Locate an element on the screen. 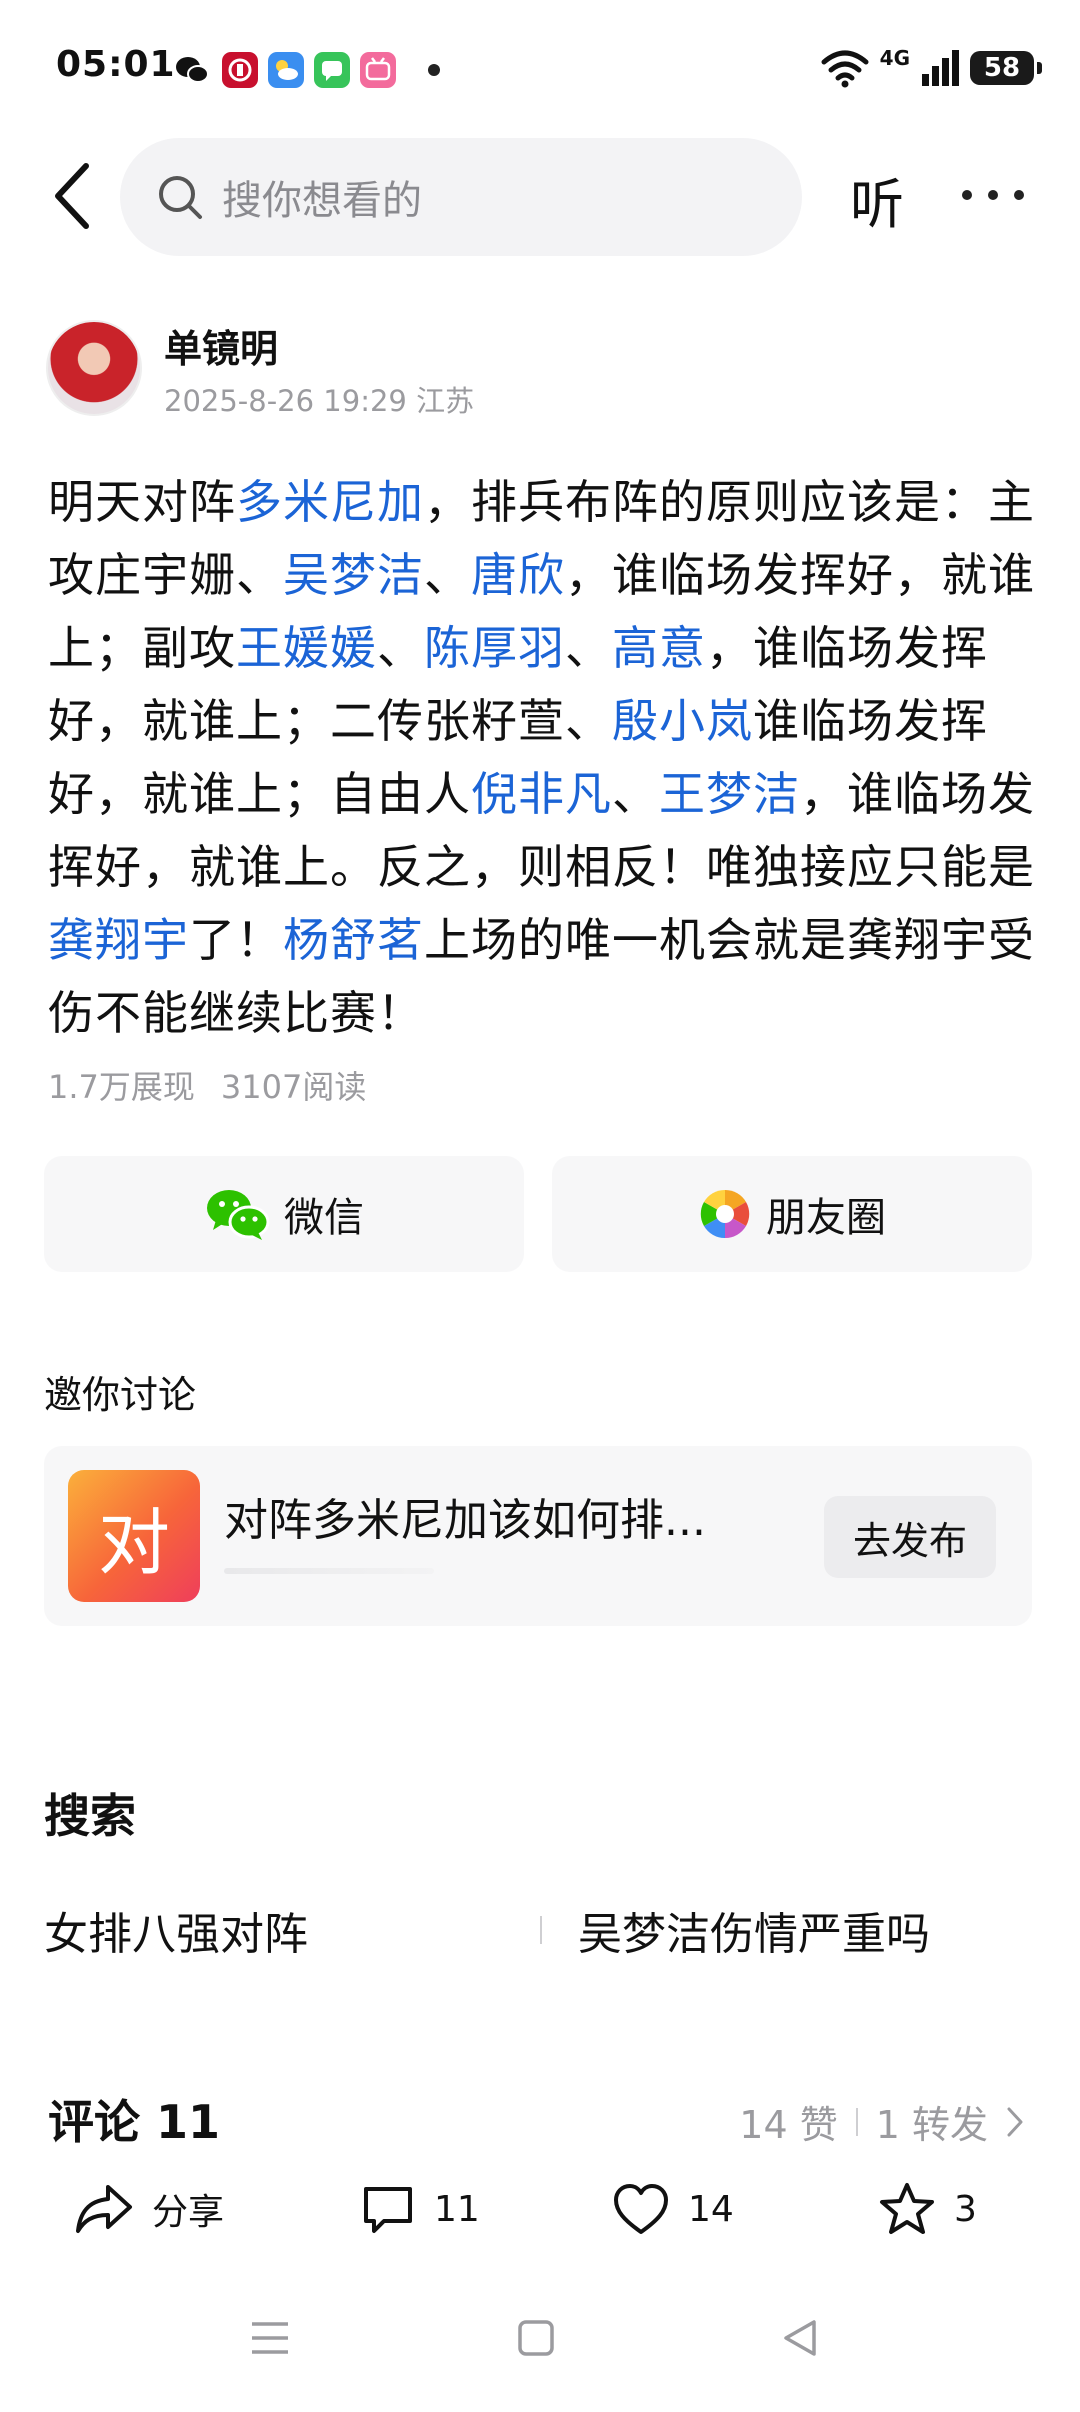  post-meta: 2025-8-26 19:29 江苏 is located at coordinates (319, 401).